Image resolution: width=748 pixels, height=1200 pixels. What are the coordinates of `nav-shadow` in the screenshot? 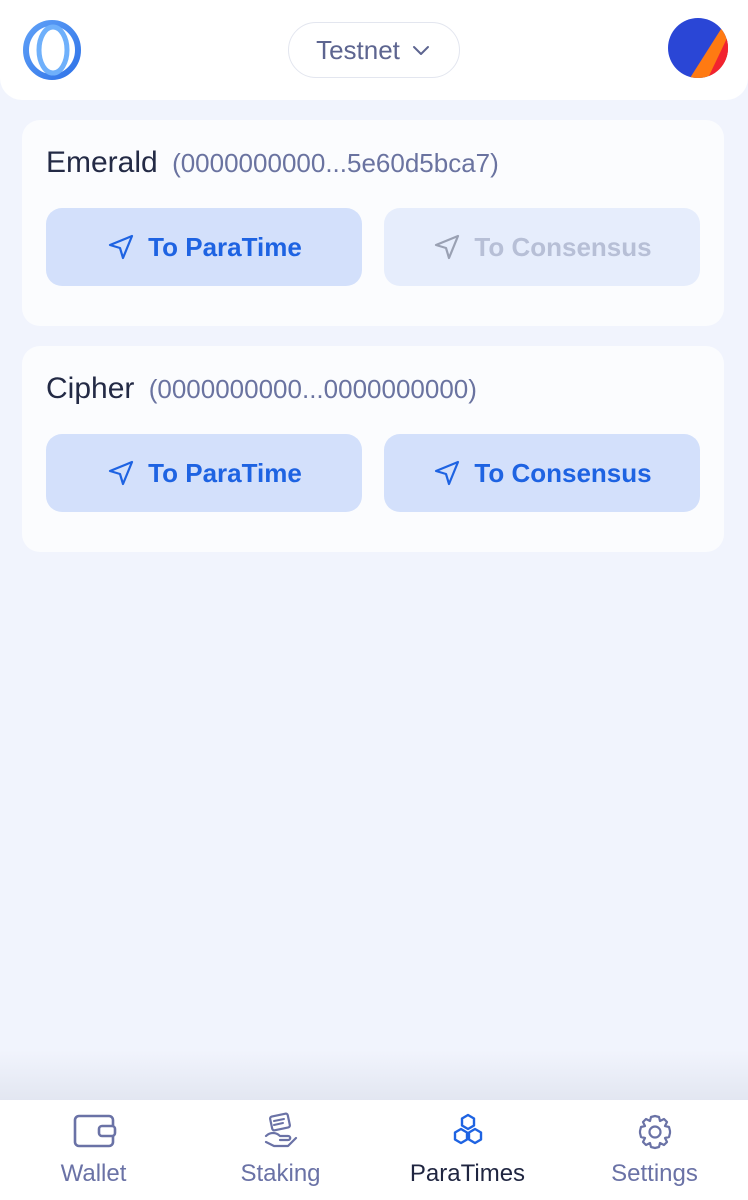 It's located at (374, 1075).